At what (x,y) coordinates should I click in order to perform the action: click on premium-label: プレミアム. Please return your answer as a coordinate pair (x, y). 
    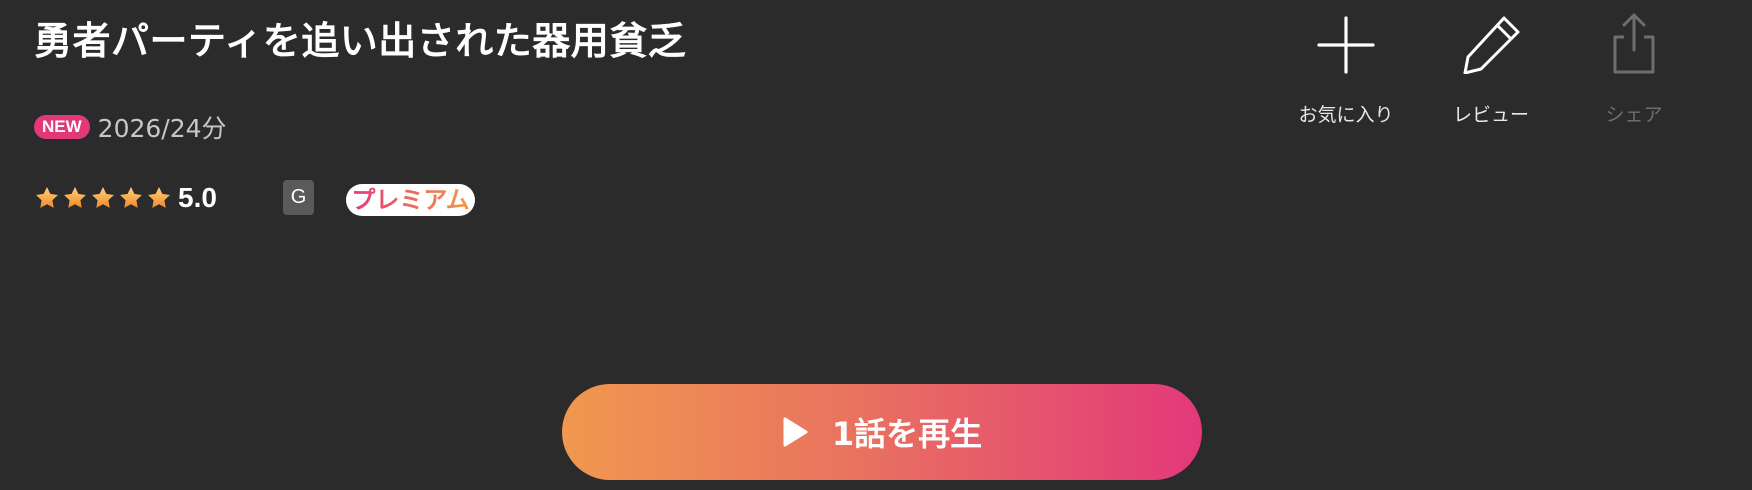
    Looking at the image, I should click on (410, 200).